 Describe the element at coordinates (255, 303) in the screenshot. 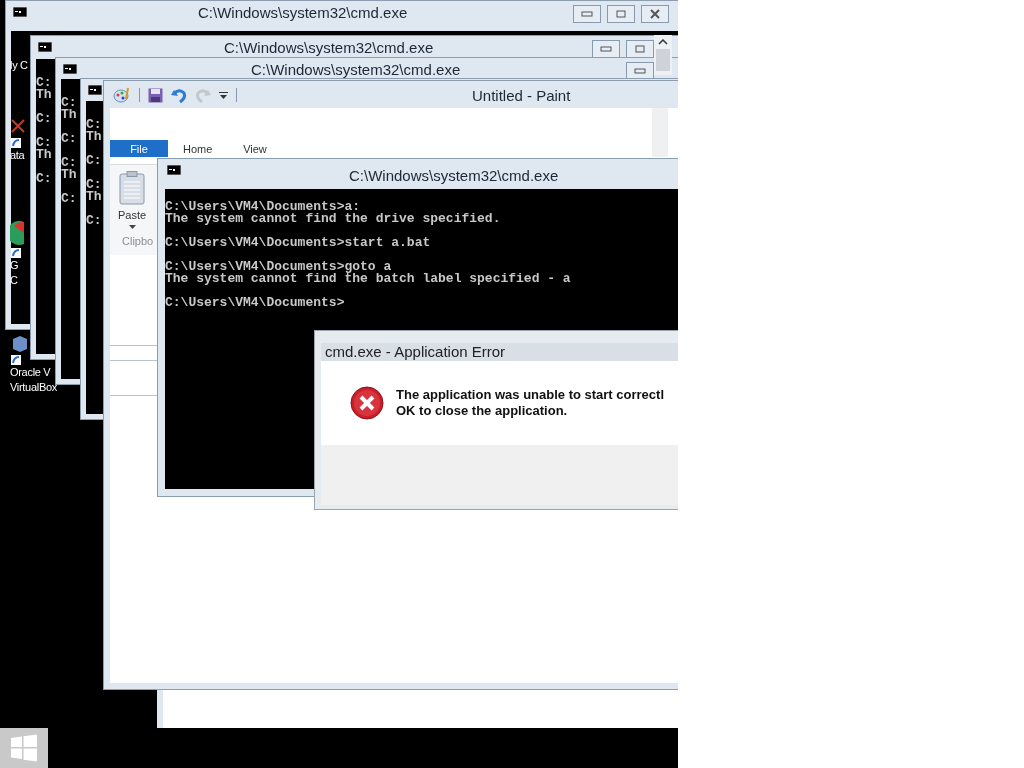

I see `console-line: C:\Users\VM4\Documents>` at that location.